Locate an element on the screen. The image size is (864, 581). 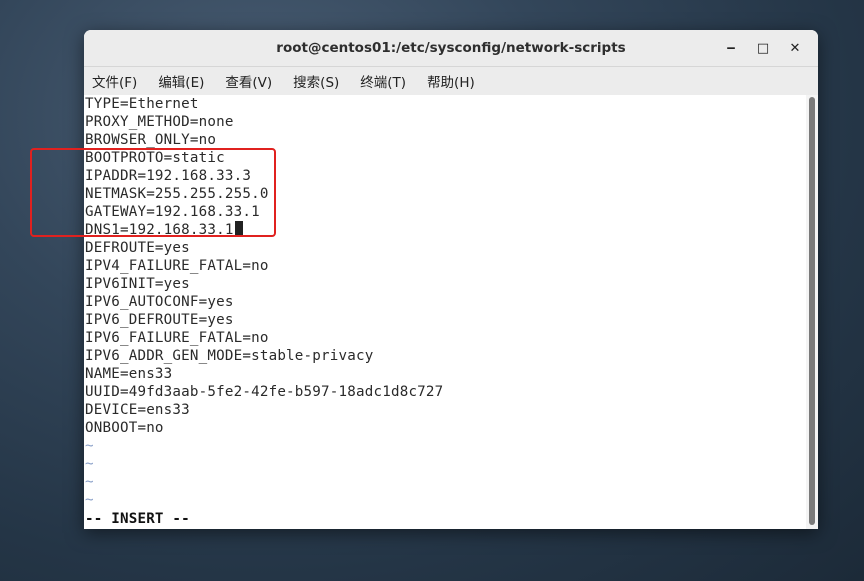
config-line-onboot: ONBOOT=no is located at coordinates (124, 428).